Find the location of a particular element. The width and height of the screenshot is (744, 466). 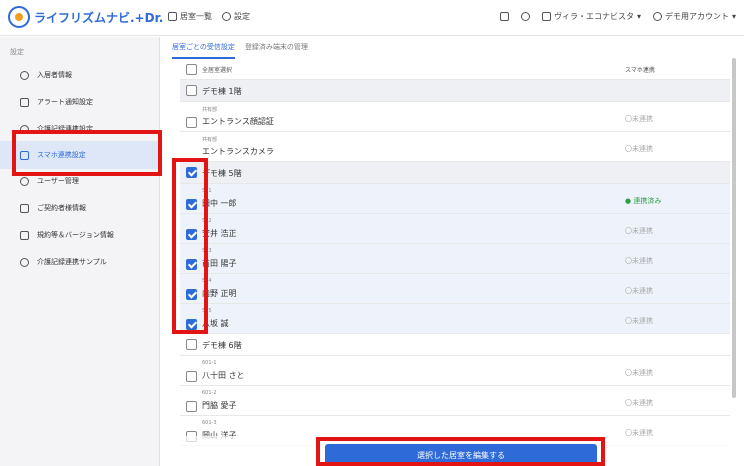

sidebar-item-label: 入居者情報 is located at coordinates (54, 75).